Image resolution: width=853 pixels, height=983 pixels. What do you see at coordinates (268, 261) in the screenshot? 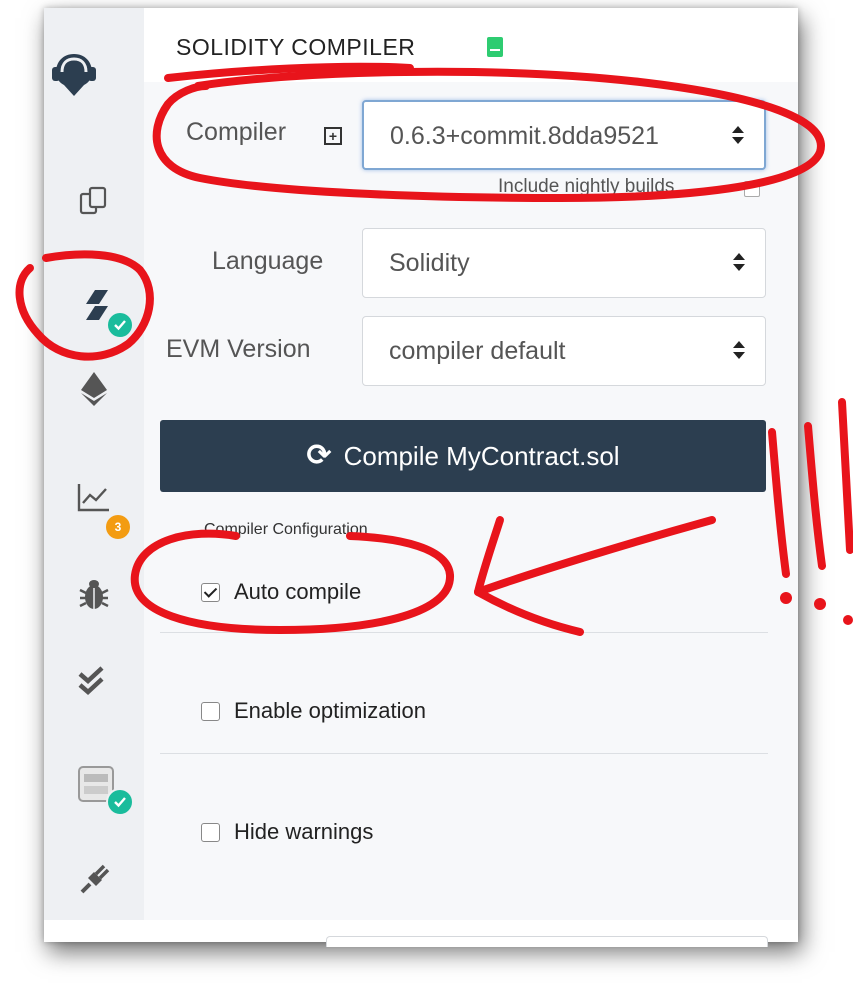
I see `language-label: Language` at bounding box center [268, 261].